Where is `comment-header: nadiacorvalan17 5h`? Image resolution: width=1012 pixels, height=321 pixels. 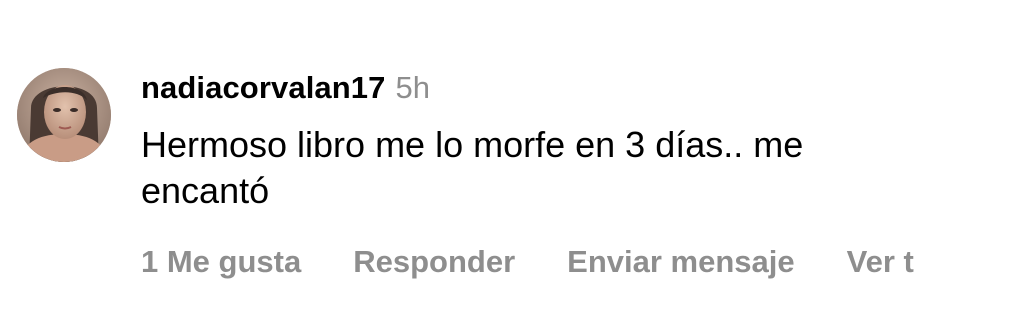 comment-header: nadiacorvalan17 5h is located at coordinates (285, 88).